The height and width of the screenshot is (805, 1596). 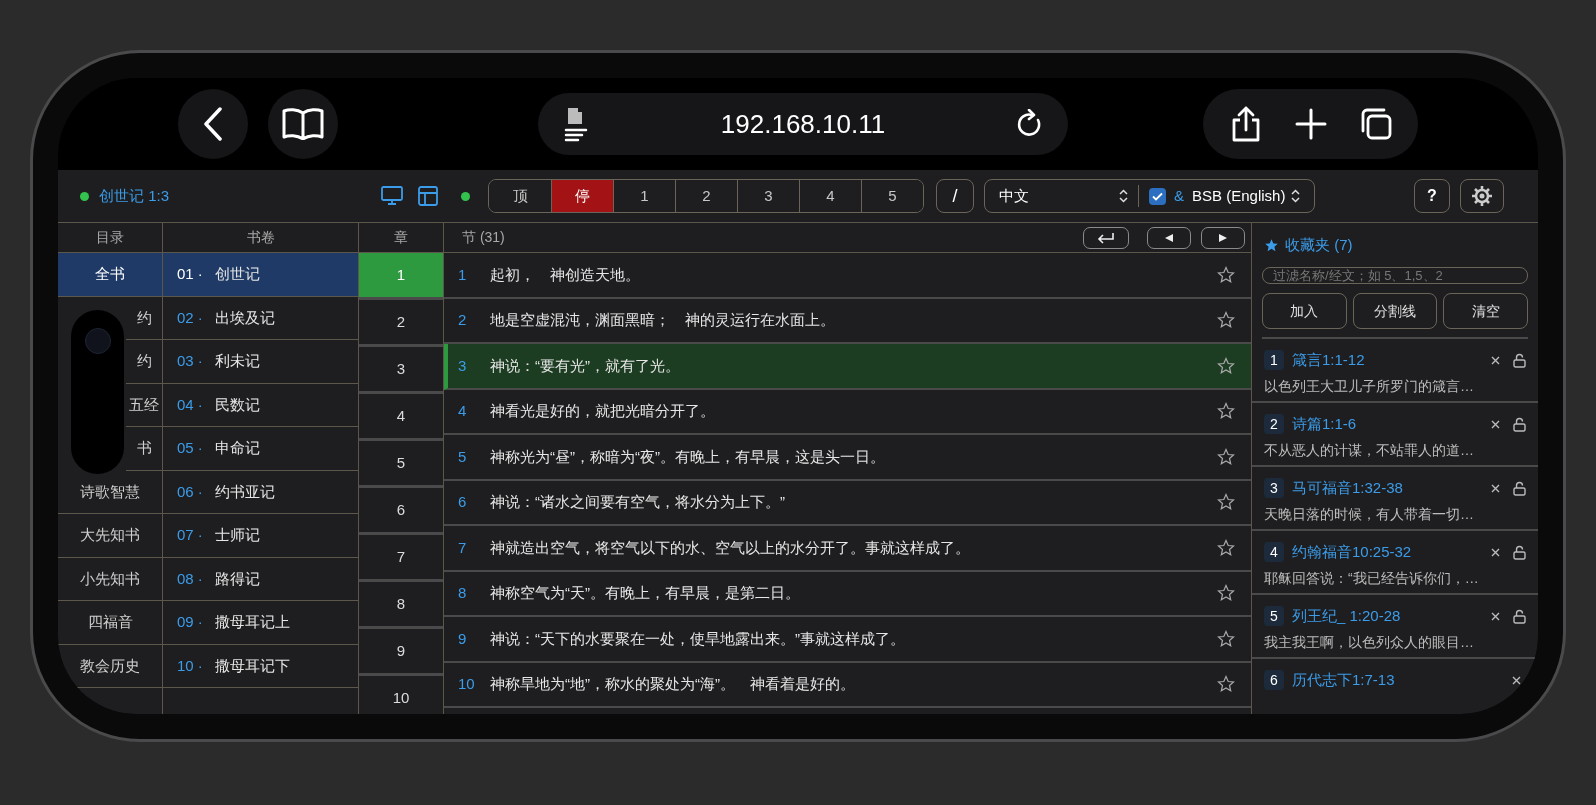 What do you see at coordinates (190, 535) in the screenshot?
I see `book-number: 07 ·` at bounding box center [190, 535].